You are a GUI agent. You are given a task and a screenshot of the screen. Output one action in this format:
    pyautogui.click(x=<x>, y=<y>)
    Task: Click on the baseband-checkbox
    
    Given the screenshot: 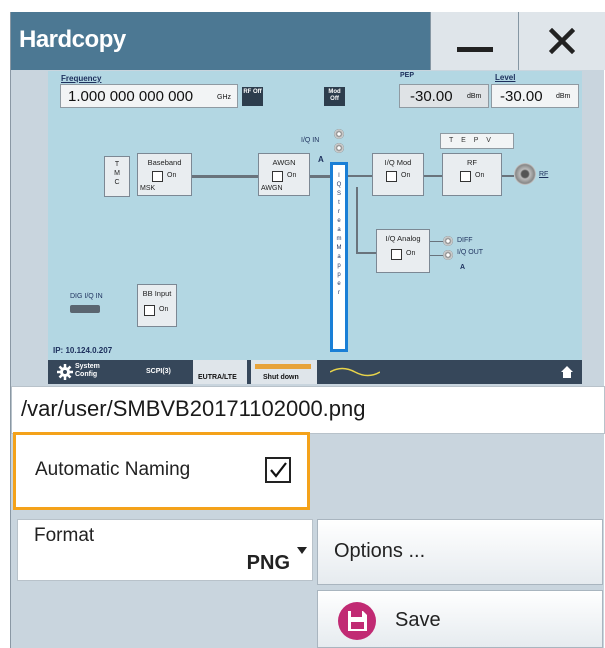 What is the action you would take?
    pyautogui.click(x=157, y=176)
    